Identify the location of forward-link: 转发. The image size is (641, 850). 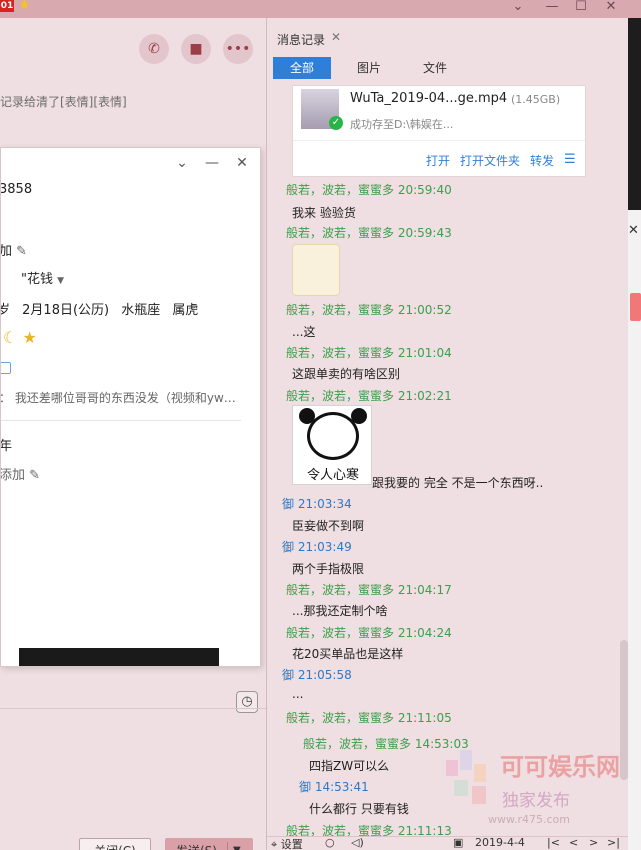
(542, 160).